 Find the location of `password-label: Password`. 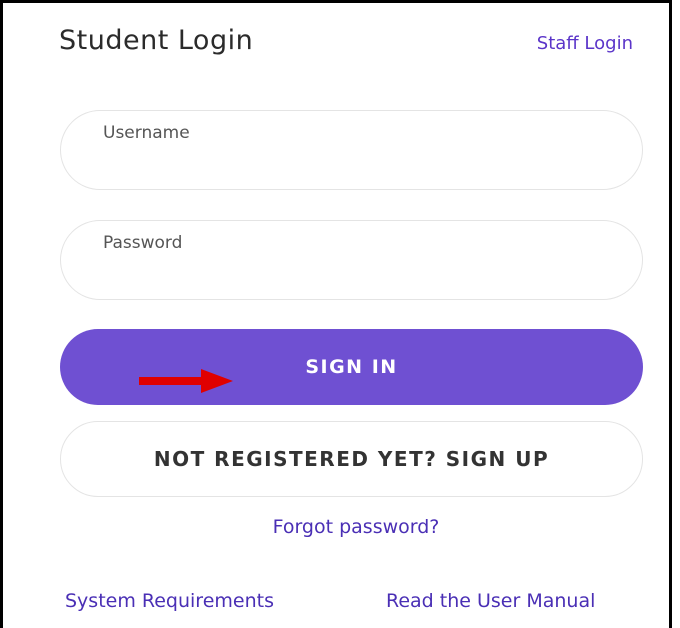

password-label: Password is located at coordinates (143, 243).